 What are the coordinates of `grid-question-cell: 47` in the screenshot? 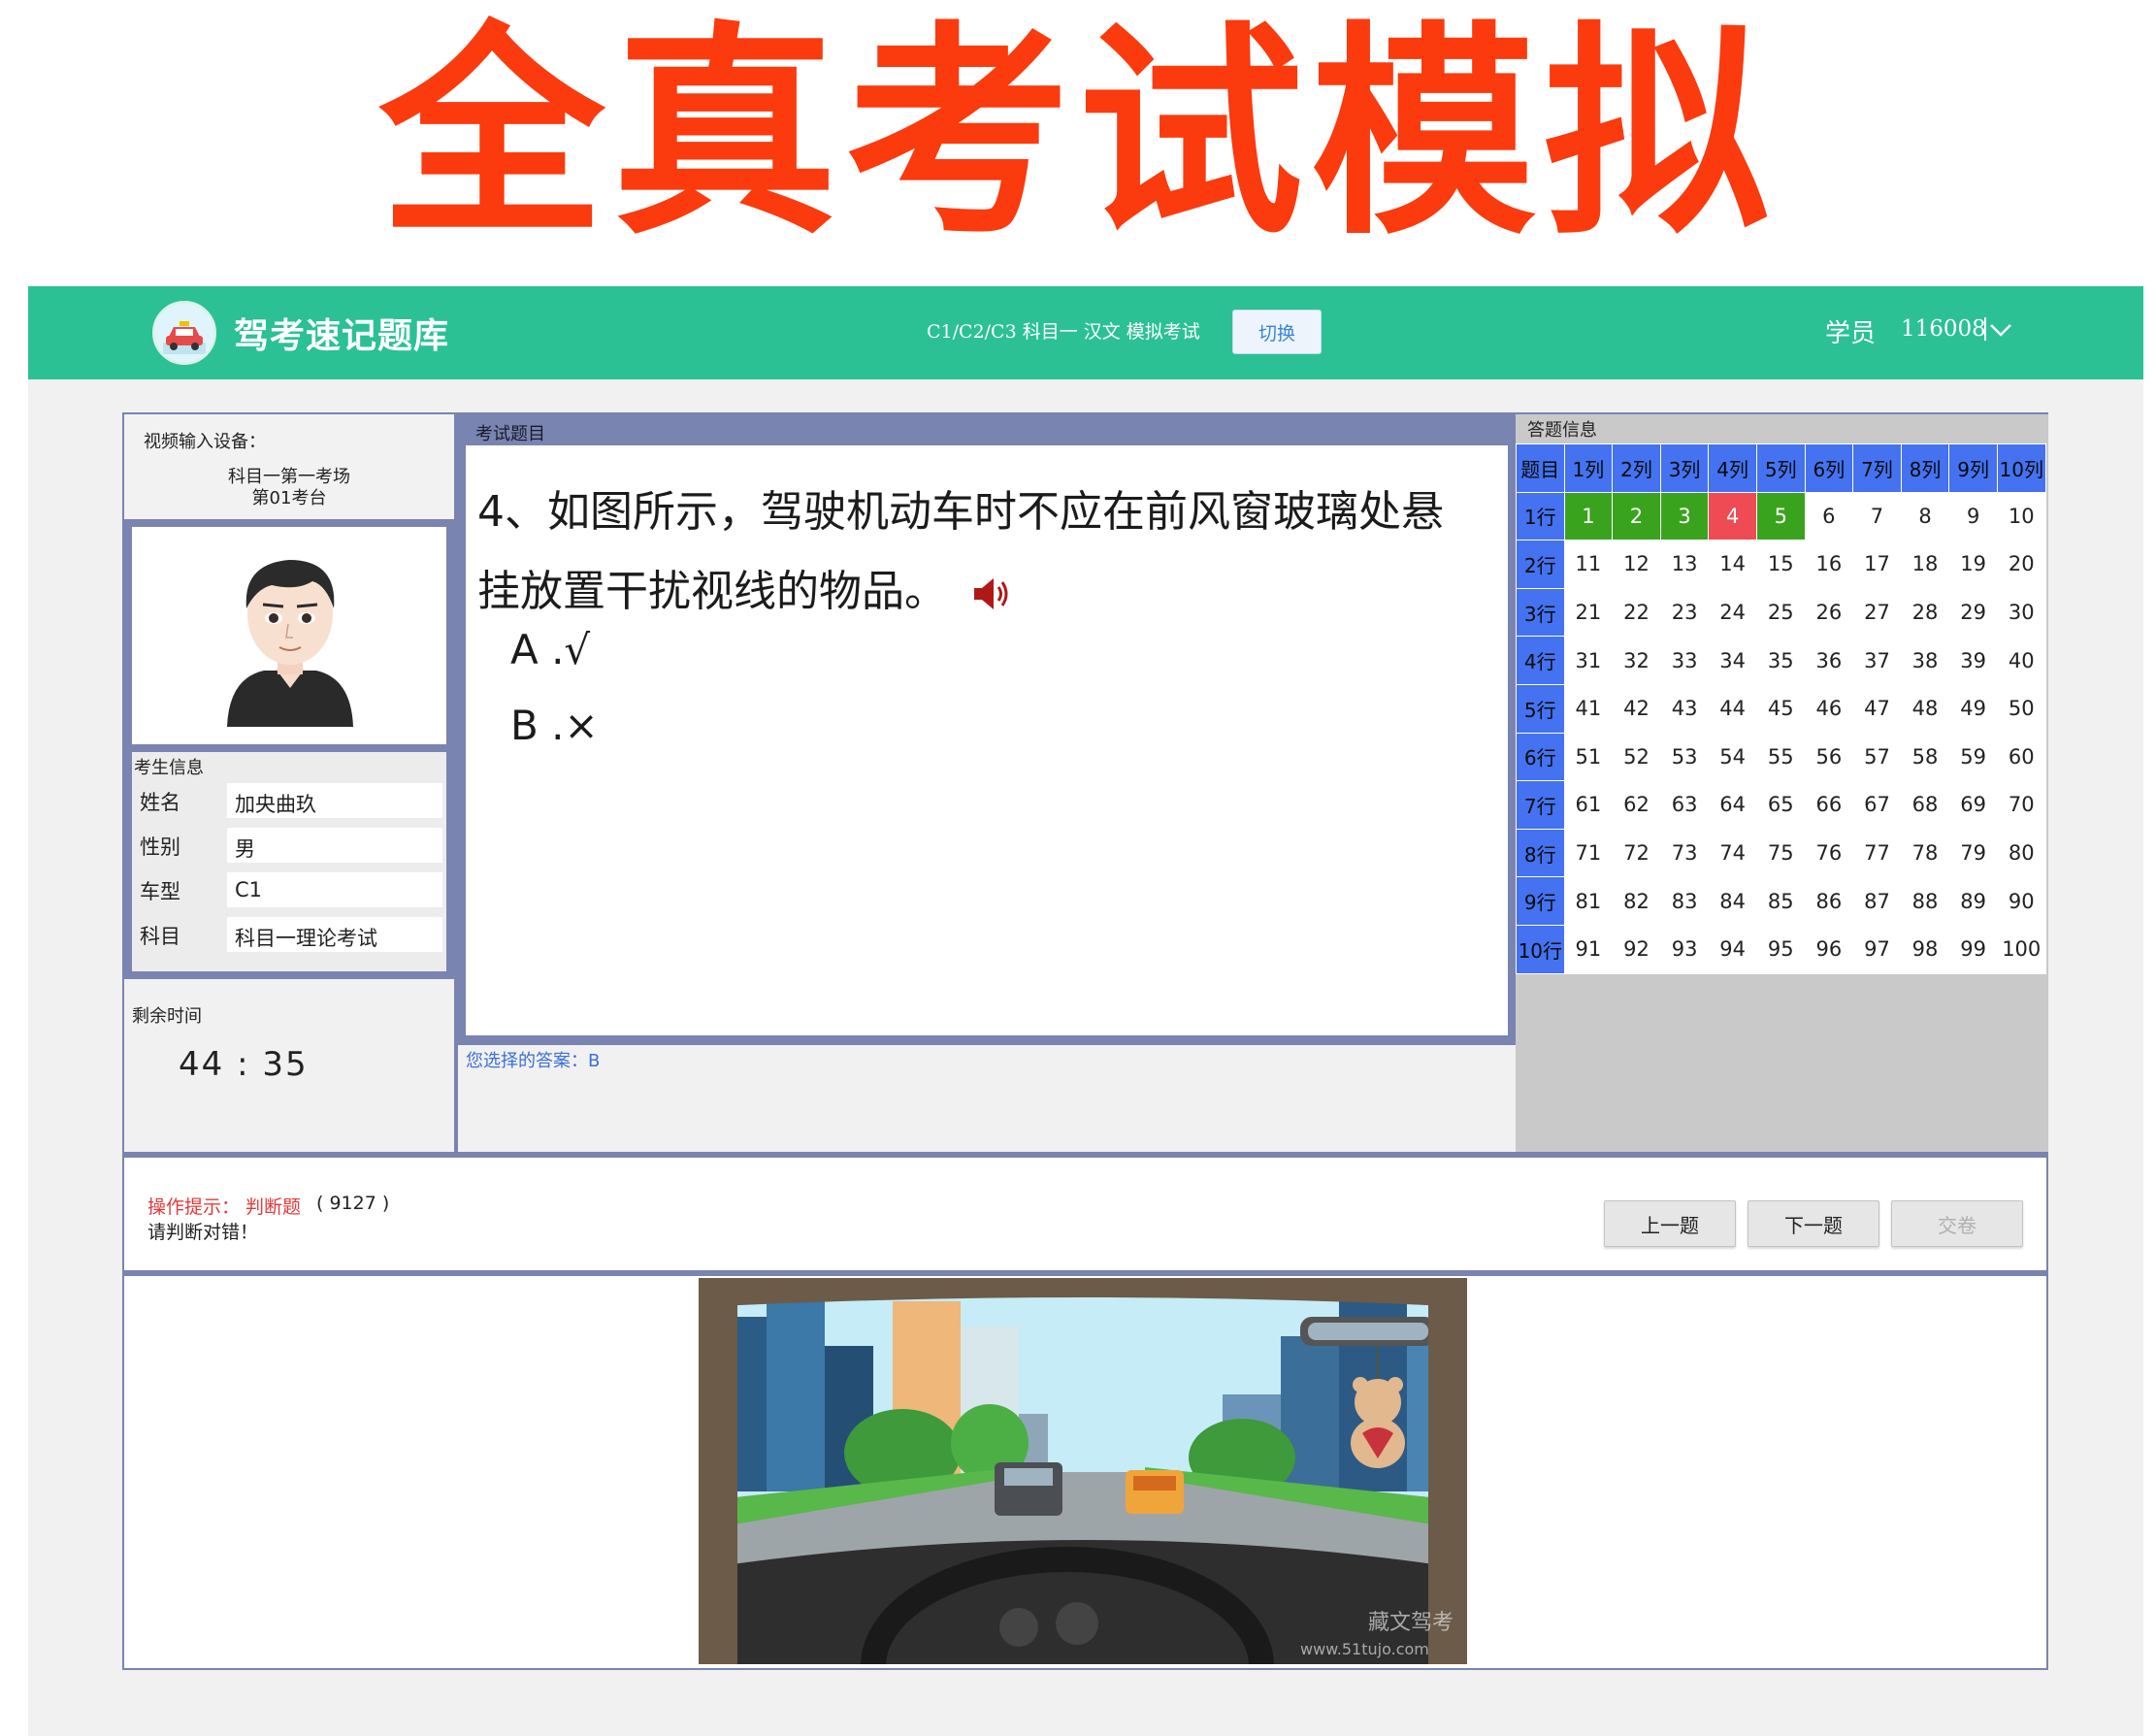 It's located at (1877, 708).